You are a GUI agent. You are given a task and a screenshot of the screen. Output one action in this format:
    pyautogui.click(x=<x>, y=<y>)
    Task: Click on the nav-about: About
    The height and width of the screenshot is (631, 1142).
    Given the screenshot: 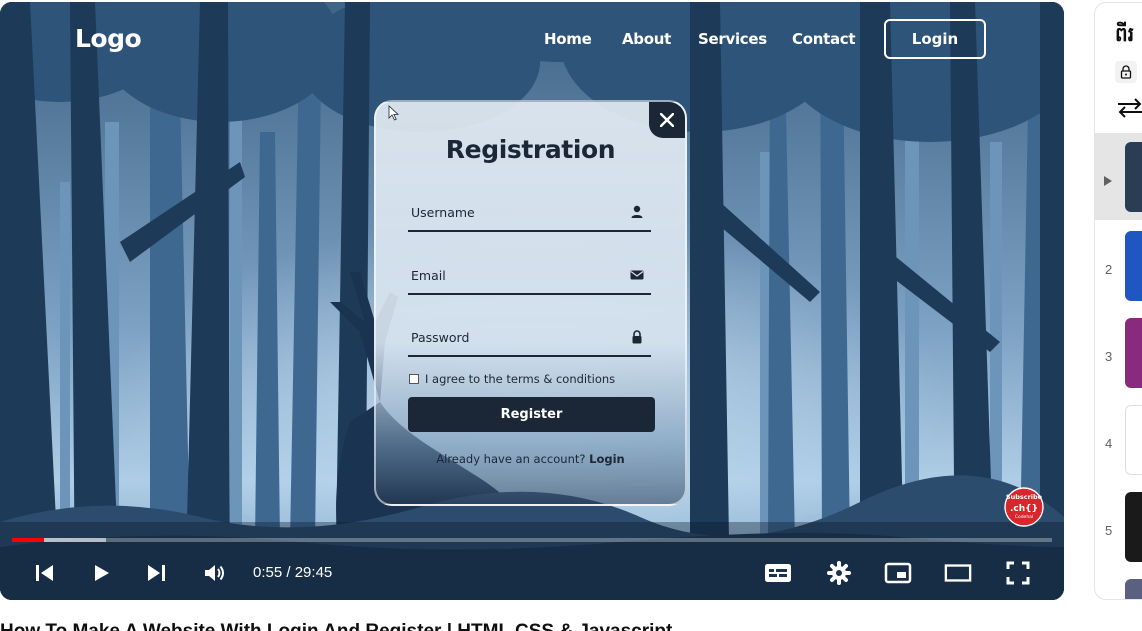 What is the action you would take?
    pyautogui.click(x=646, y=39)
    